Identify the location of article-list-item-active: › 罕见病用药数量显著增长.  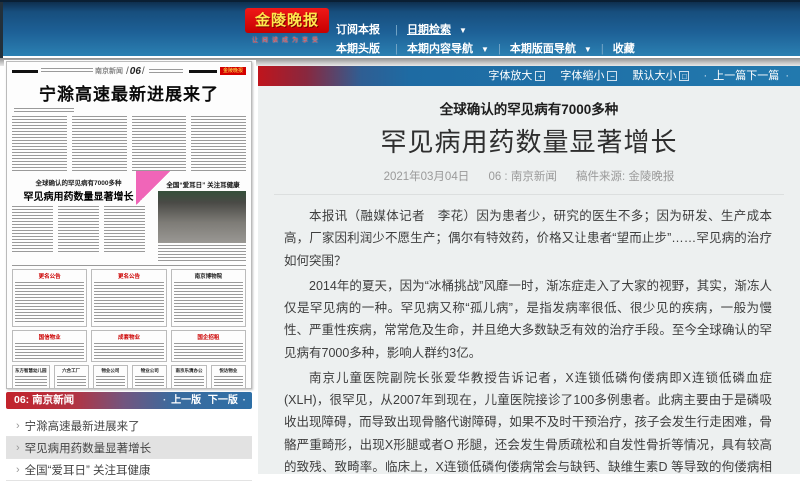
(129, 448).